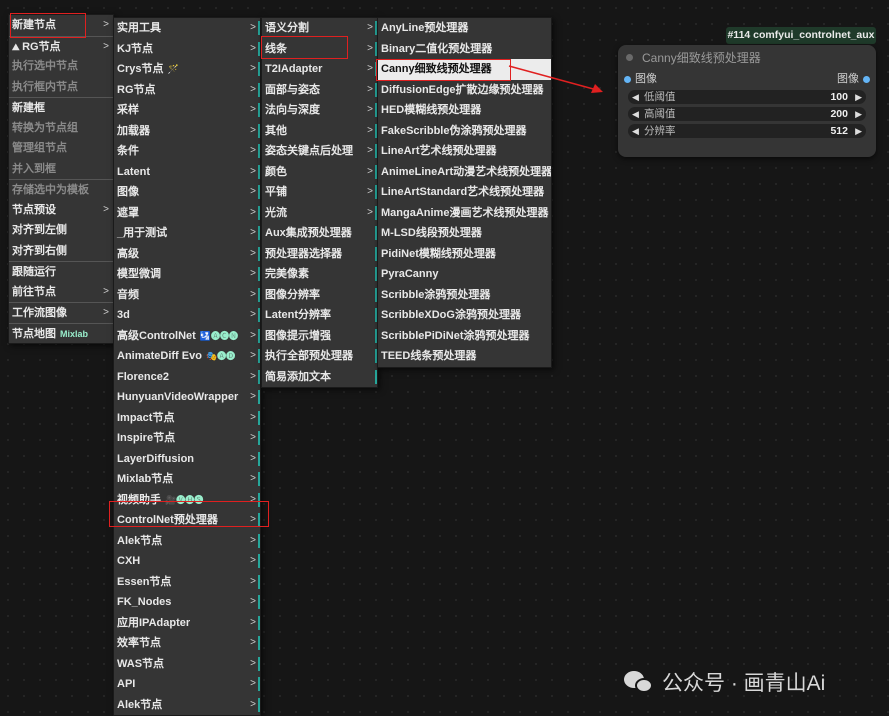 The width and height of the screenshot is (889, 716). I want to click on collapse-dot-icon, so click(629, 57).